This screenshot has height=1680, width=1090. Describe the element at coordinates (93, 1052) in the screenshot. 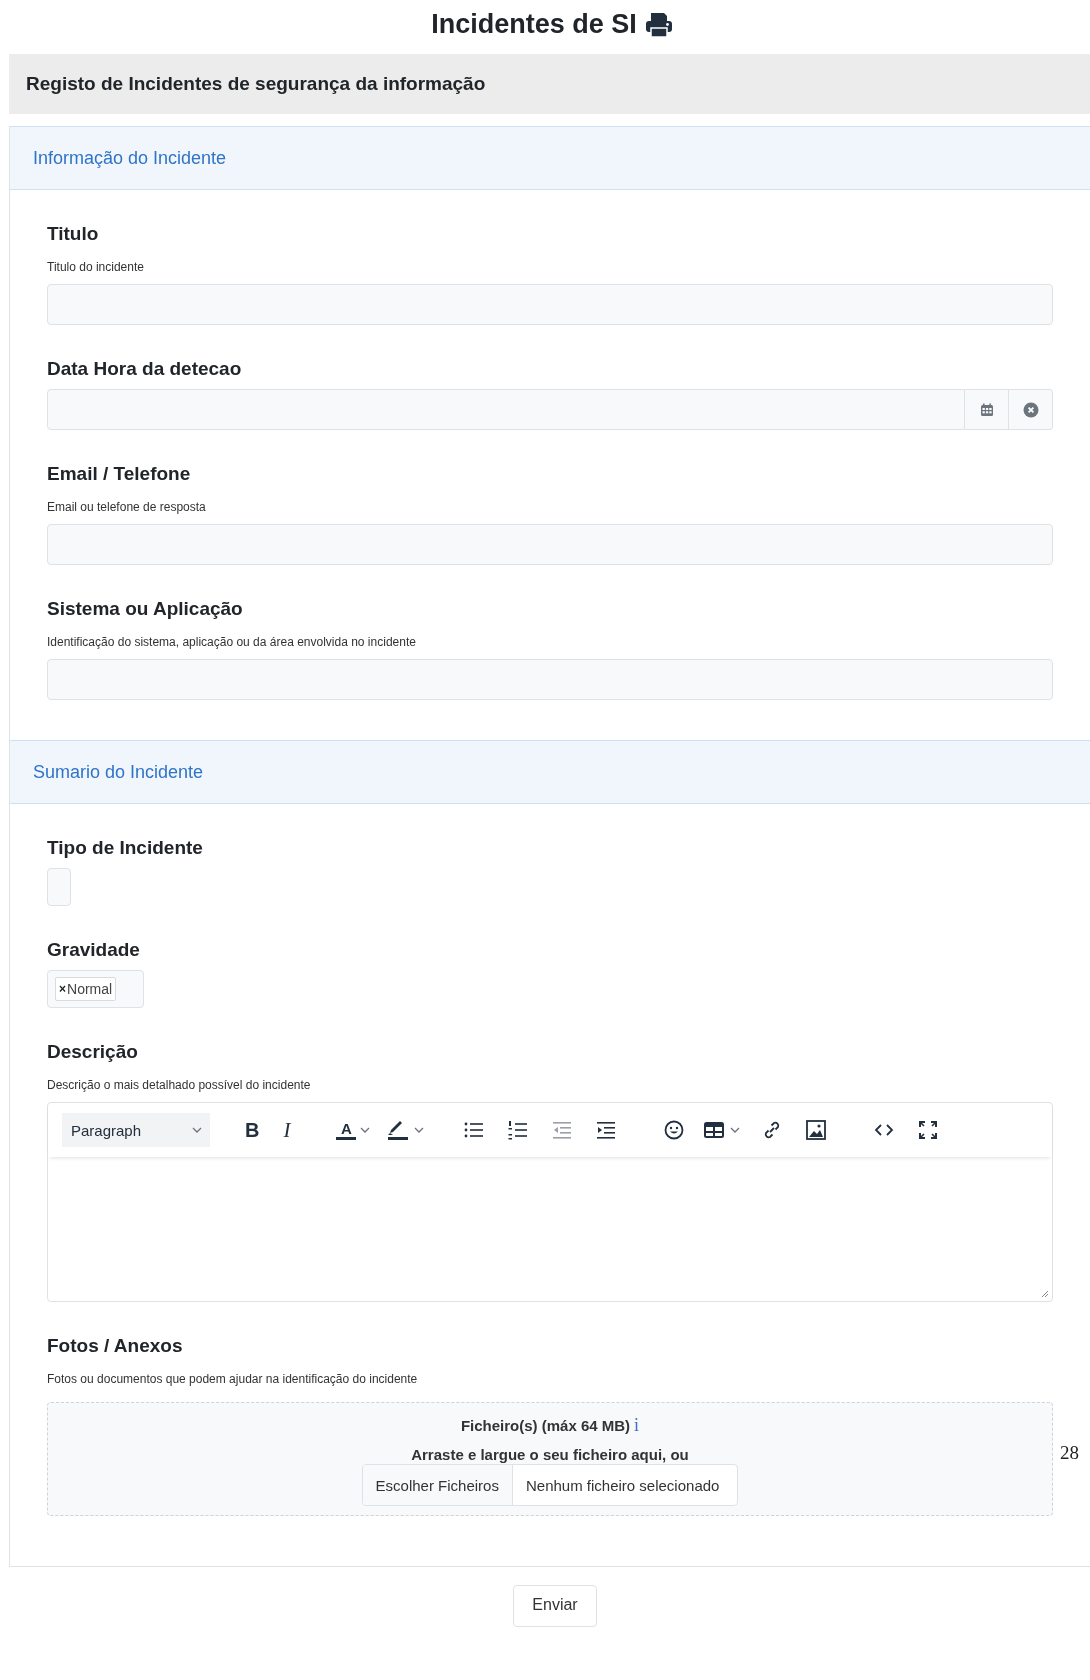

I see `field-label: Descrição` at that location.